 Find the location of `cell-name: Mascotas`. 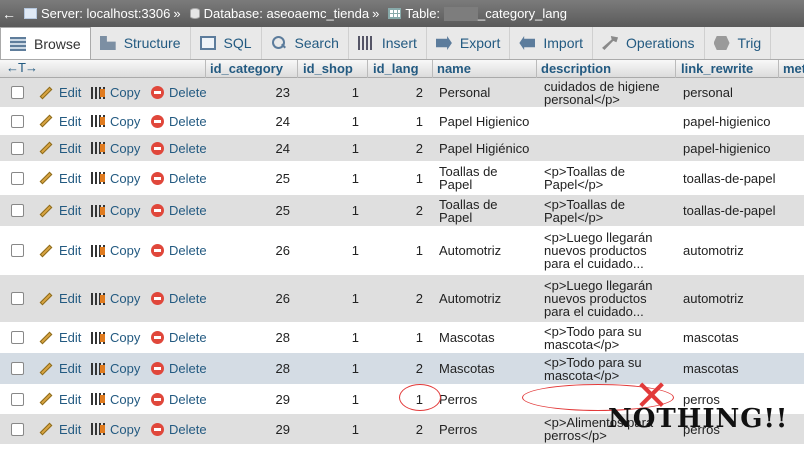

cell-name: Mascotas is located at coordinates (485, 337).